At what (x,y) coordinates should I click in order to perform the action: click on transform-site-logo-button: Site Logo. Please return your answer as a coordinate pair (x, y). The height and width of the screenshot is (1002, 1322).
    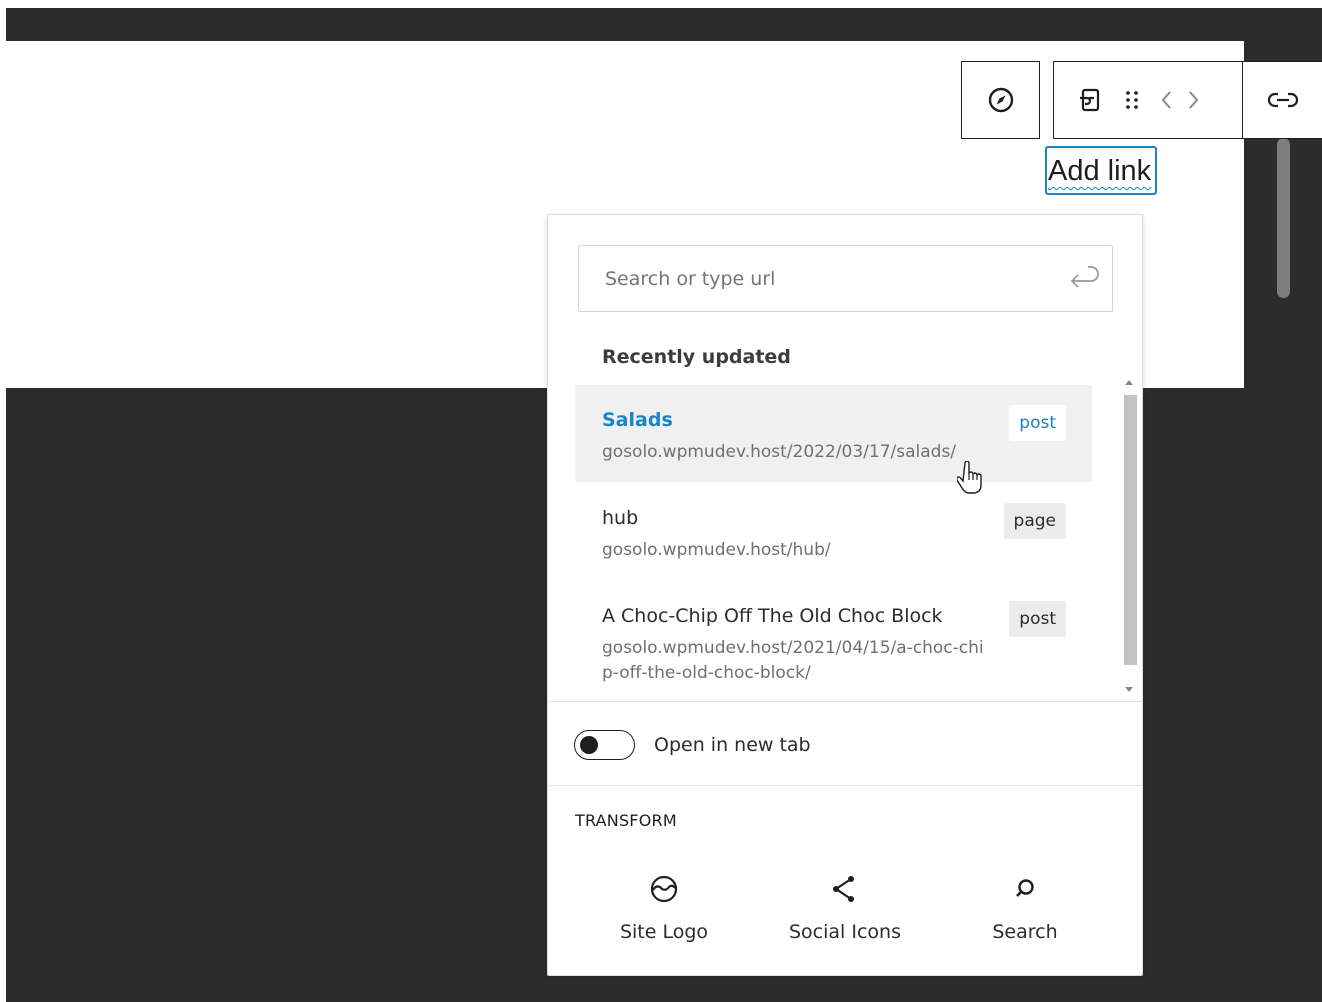
    Looking at the image, I should click on (664, 910).